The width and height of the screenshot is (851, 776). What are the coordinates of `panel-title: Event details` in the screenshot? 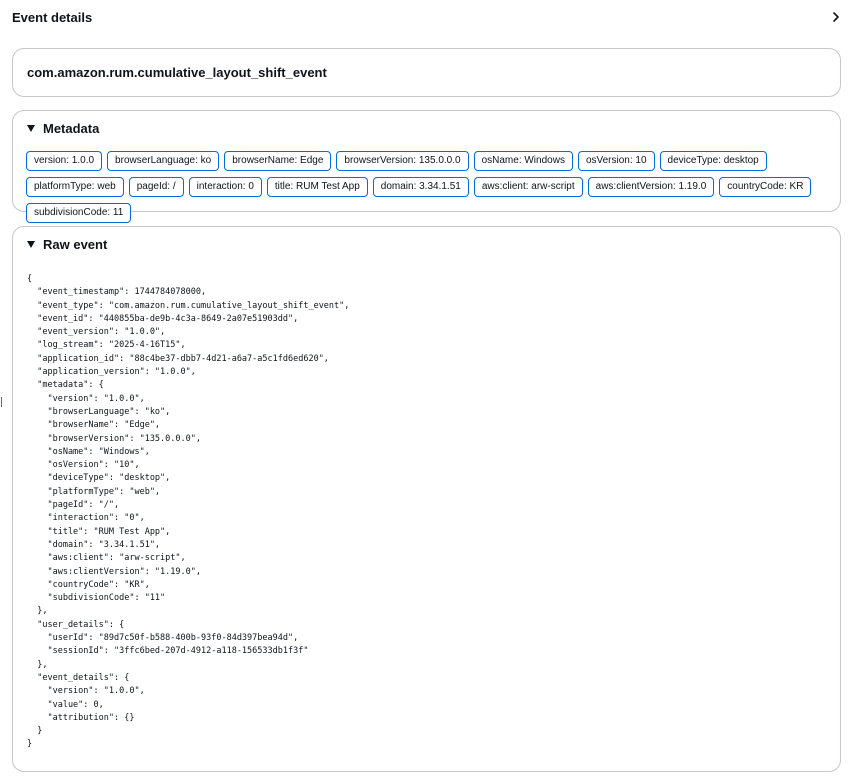 It's located at (52, 17).